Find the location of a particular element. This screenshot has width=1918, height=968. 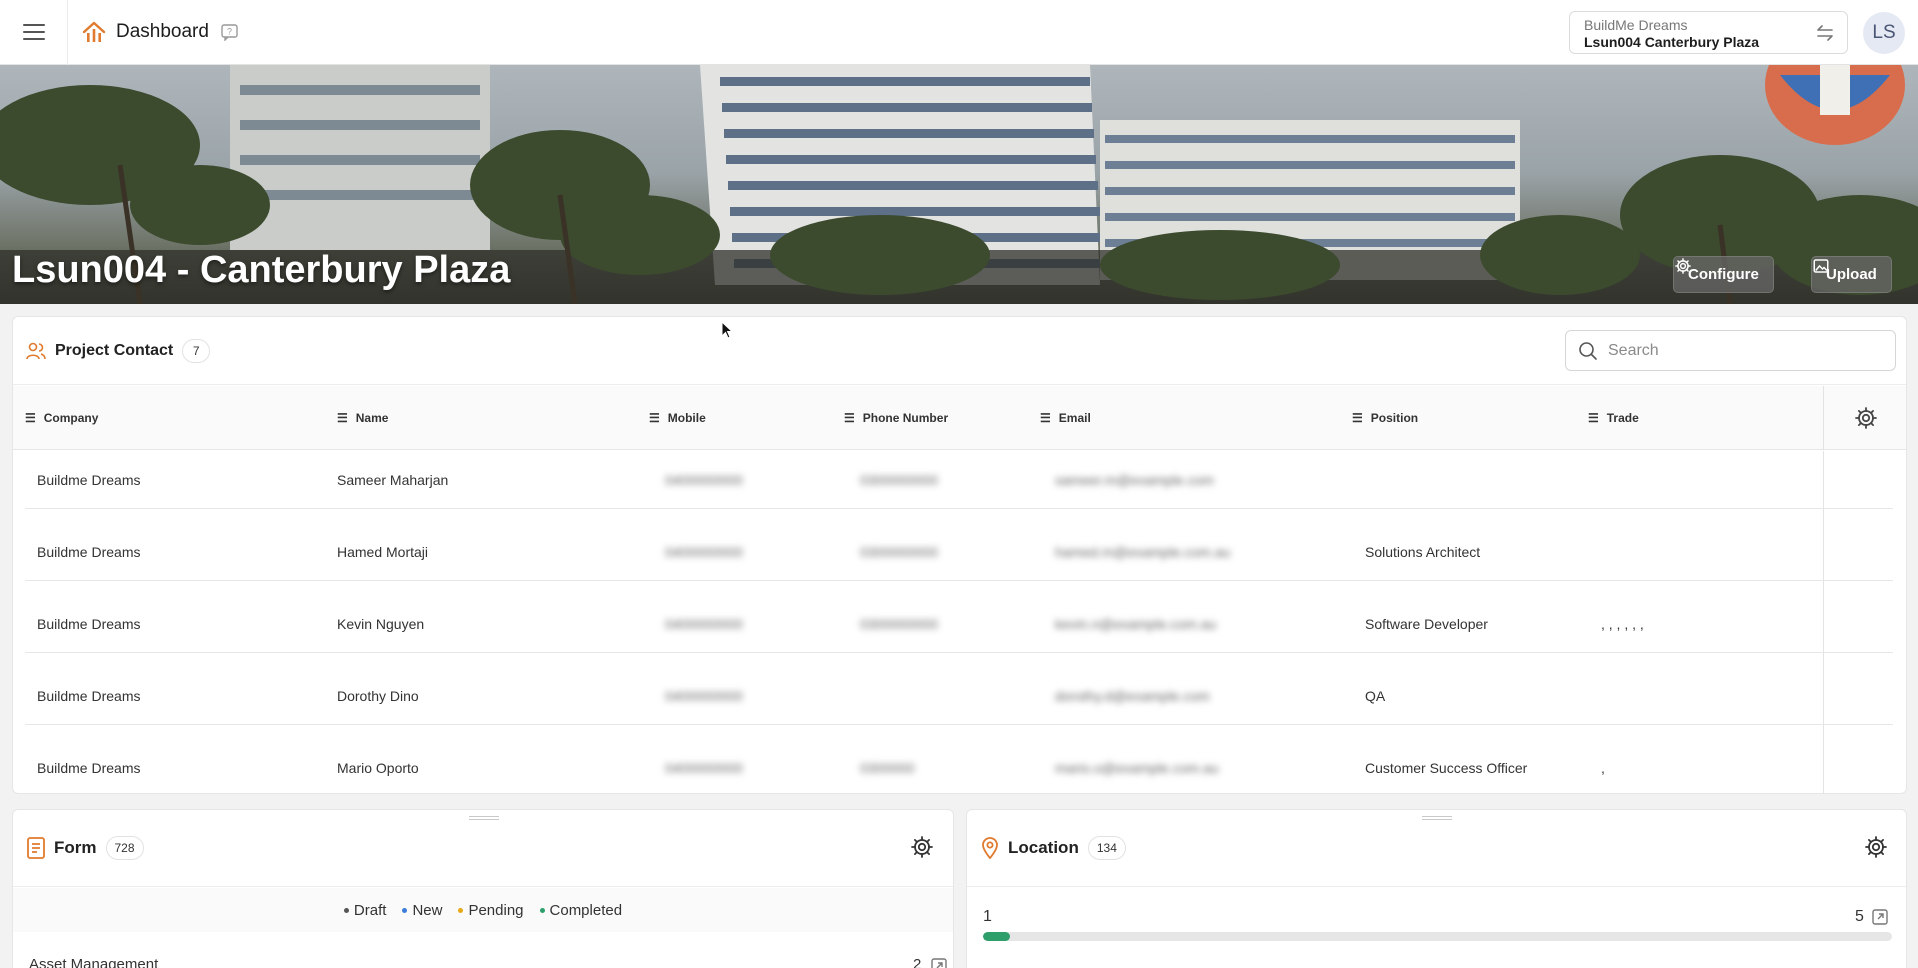

form-status-legend: Draft New Pending Completed is located at coordinates (483, 910).